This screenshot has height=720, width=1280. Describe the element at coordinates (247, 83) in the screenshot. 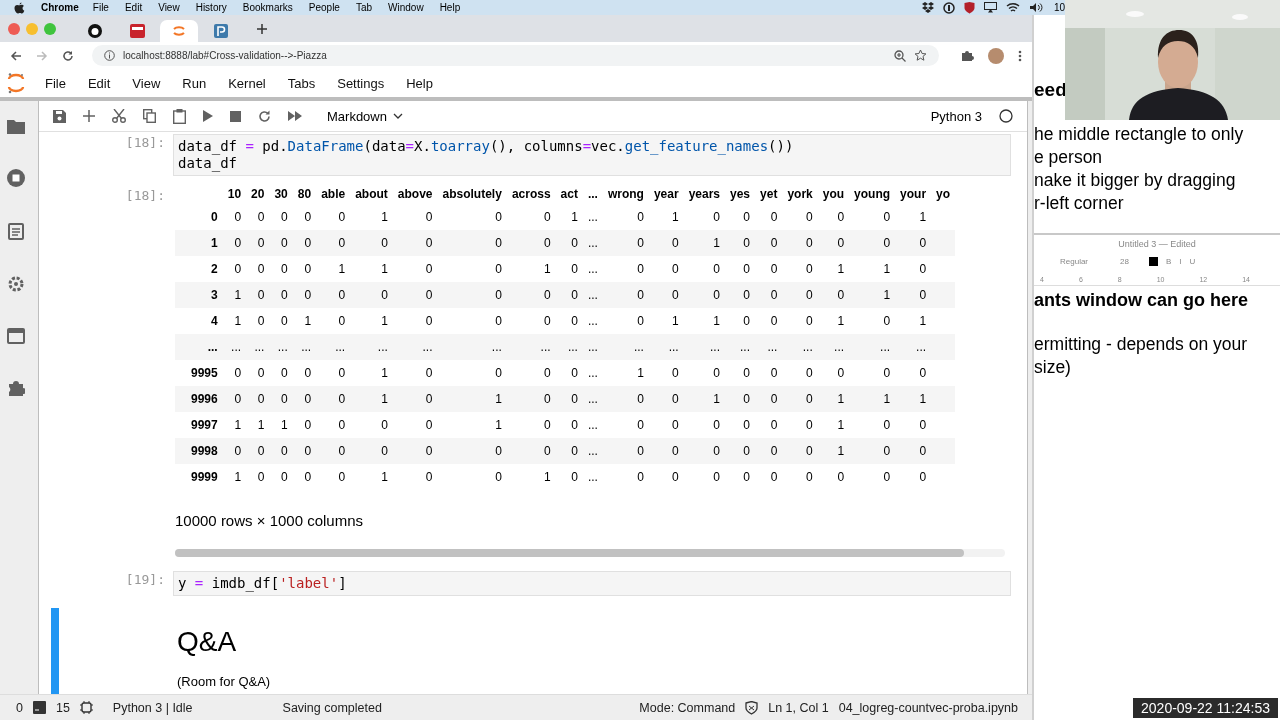

I see `menu-item: Kernel` at that location.